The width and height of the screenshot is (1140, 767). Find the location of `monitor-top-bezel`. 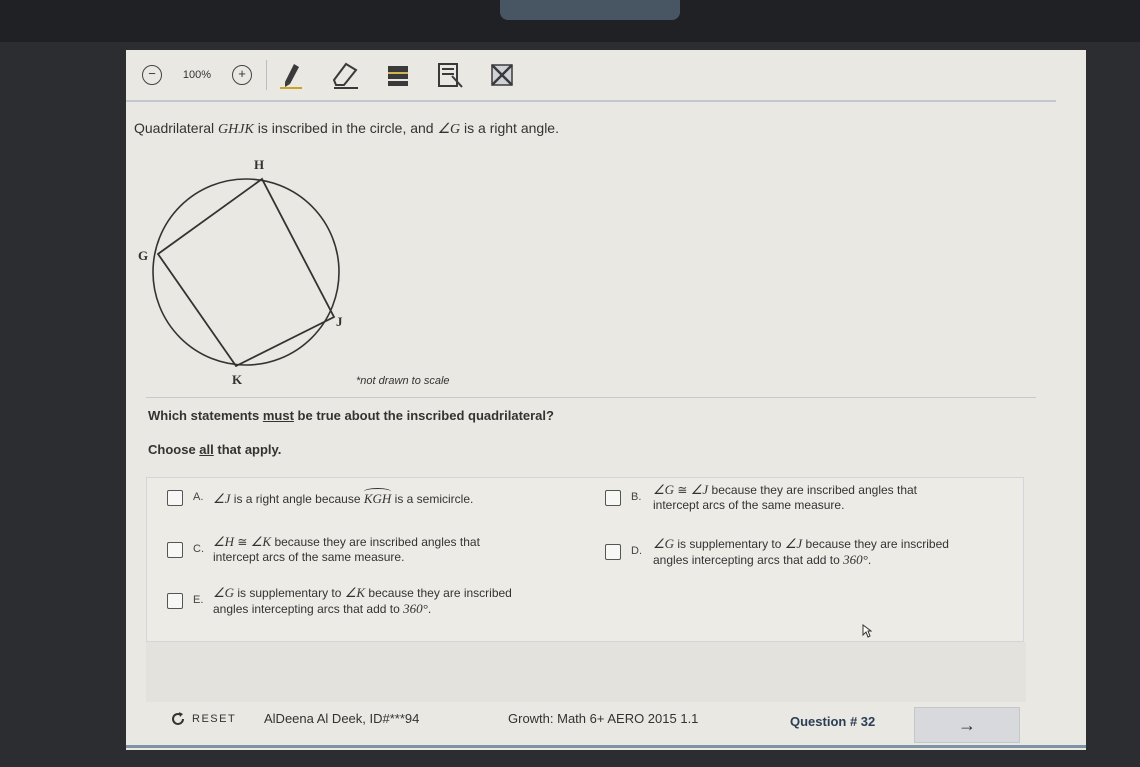

monitor-top-bezel is located at coordinates (570, 21).